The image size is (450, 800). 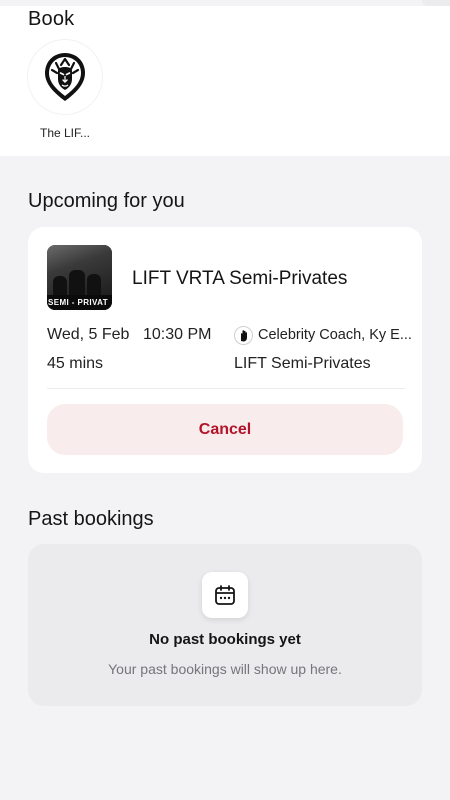 I want to click on thumbnail-caption: SEMI - PRIVAT, so click(x=79, y=302).